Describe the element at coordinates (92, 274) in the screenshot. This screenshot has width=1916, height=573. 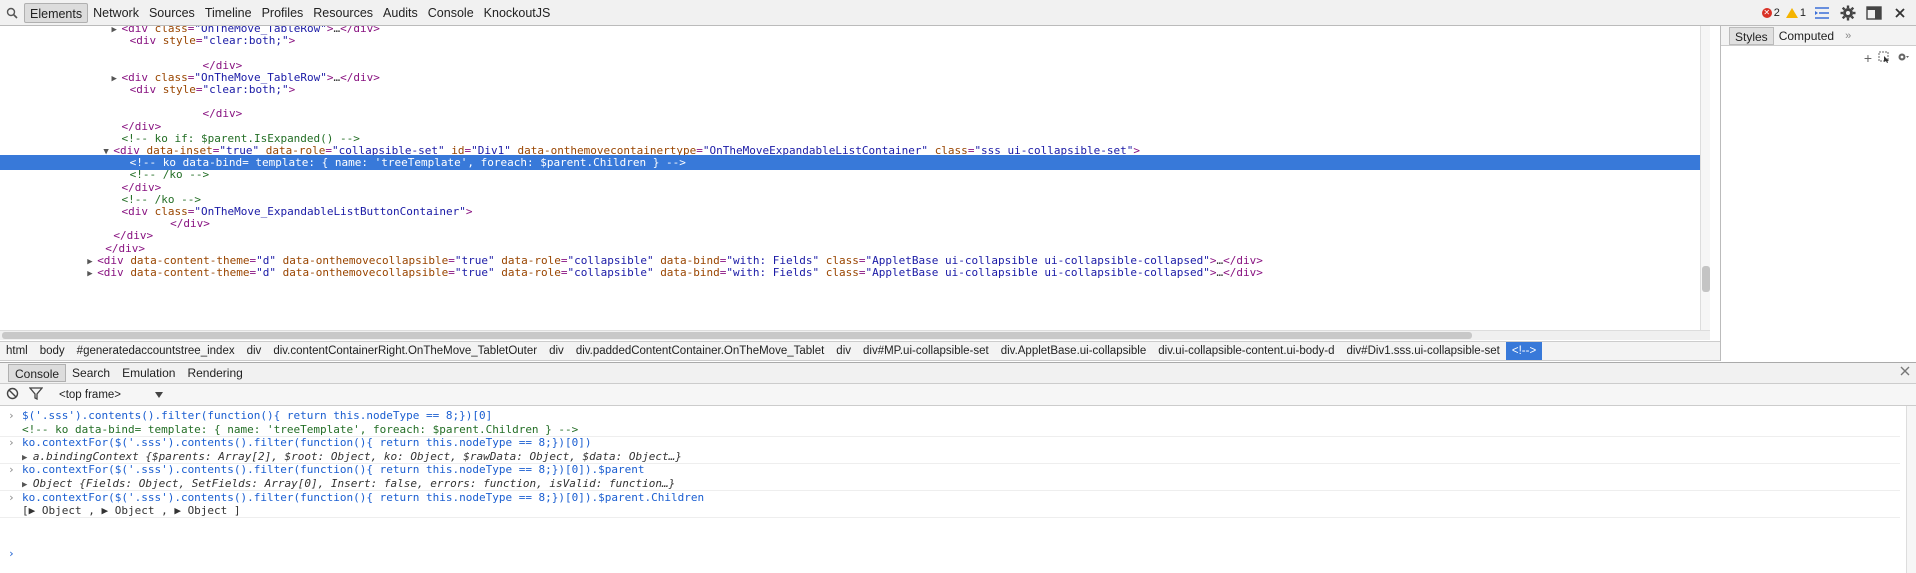
I see `expand-triangle-icon: ▶` at that location.